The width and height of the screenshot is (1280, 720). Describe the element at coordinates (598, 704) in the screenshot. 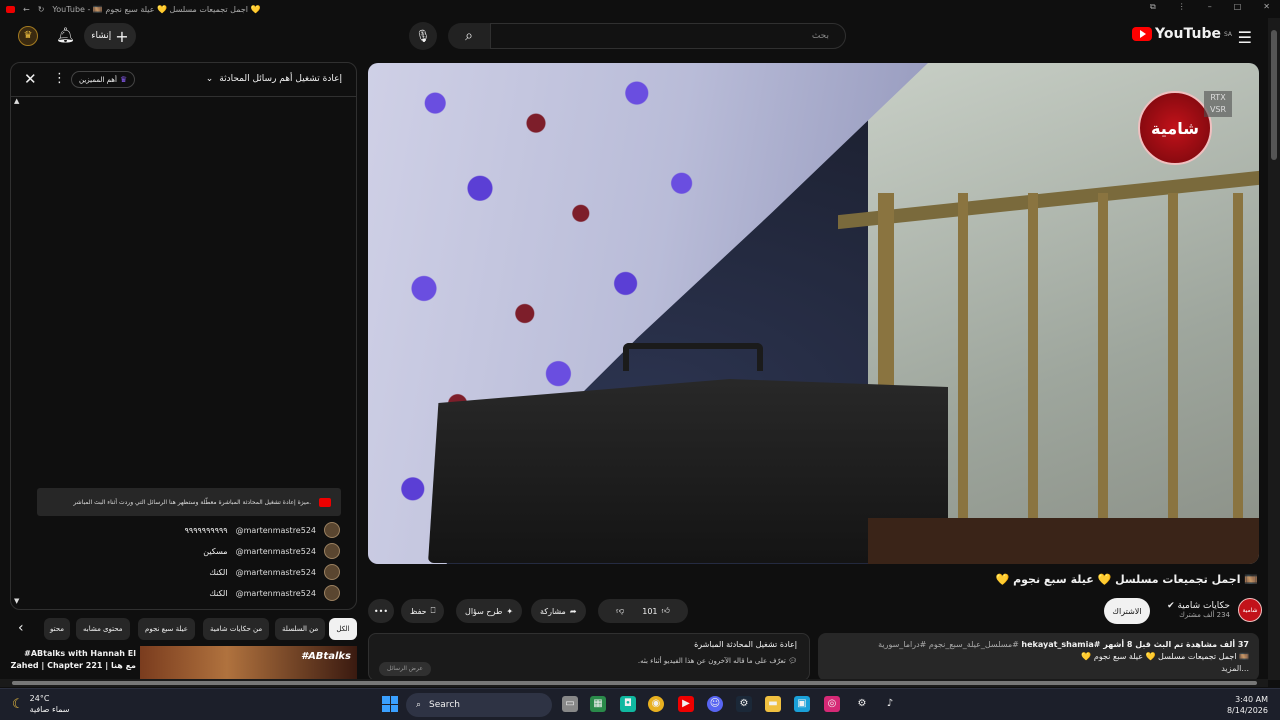

I see `store-icon: ▦` at that location.